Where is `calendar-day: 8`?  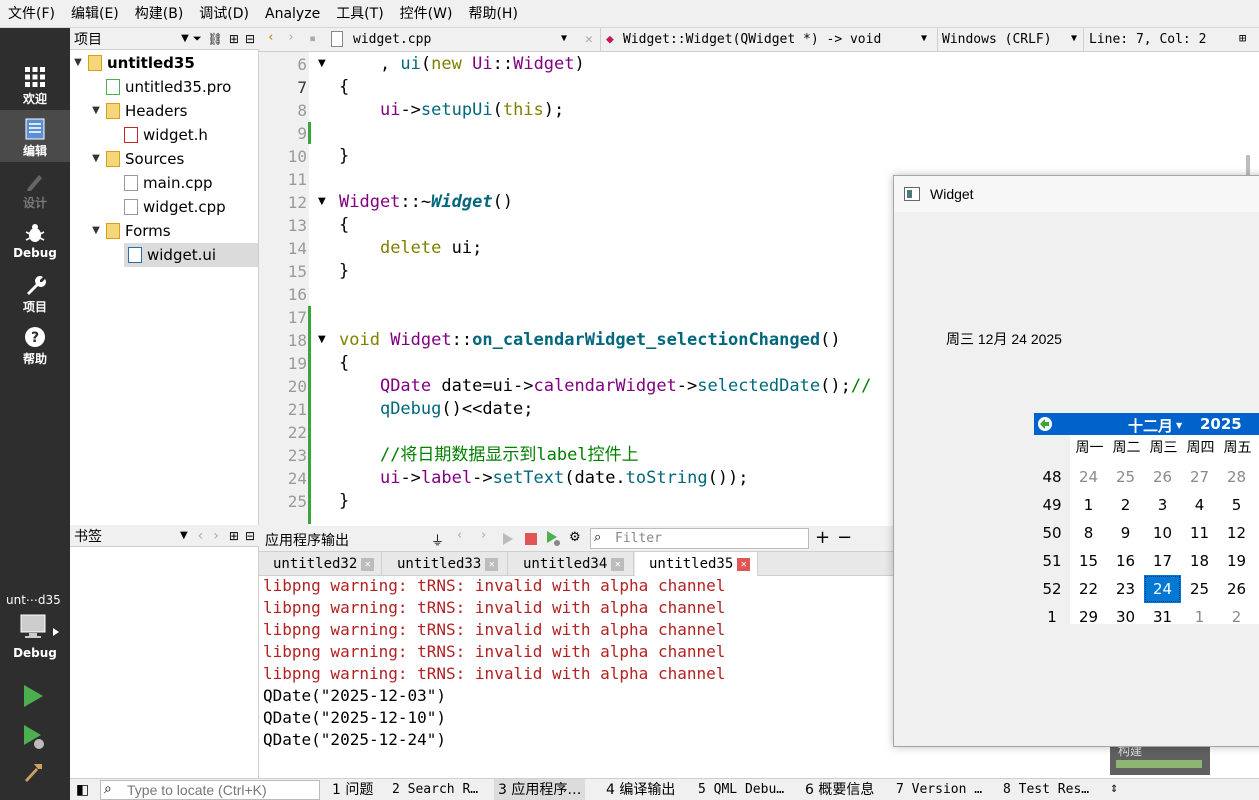 calendar-day: 8 is located at coordinates (1088, 533).